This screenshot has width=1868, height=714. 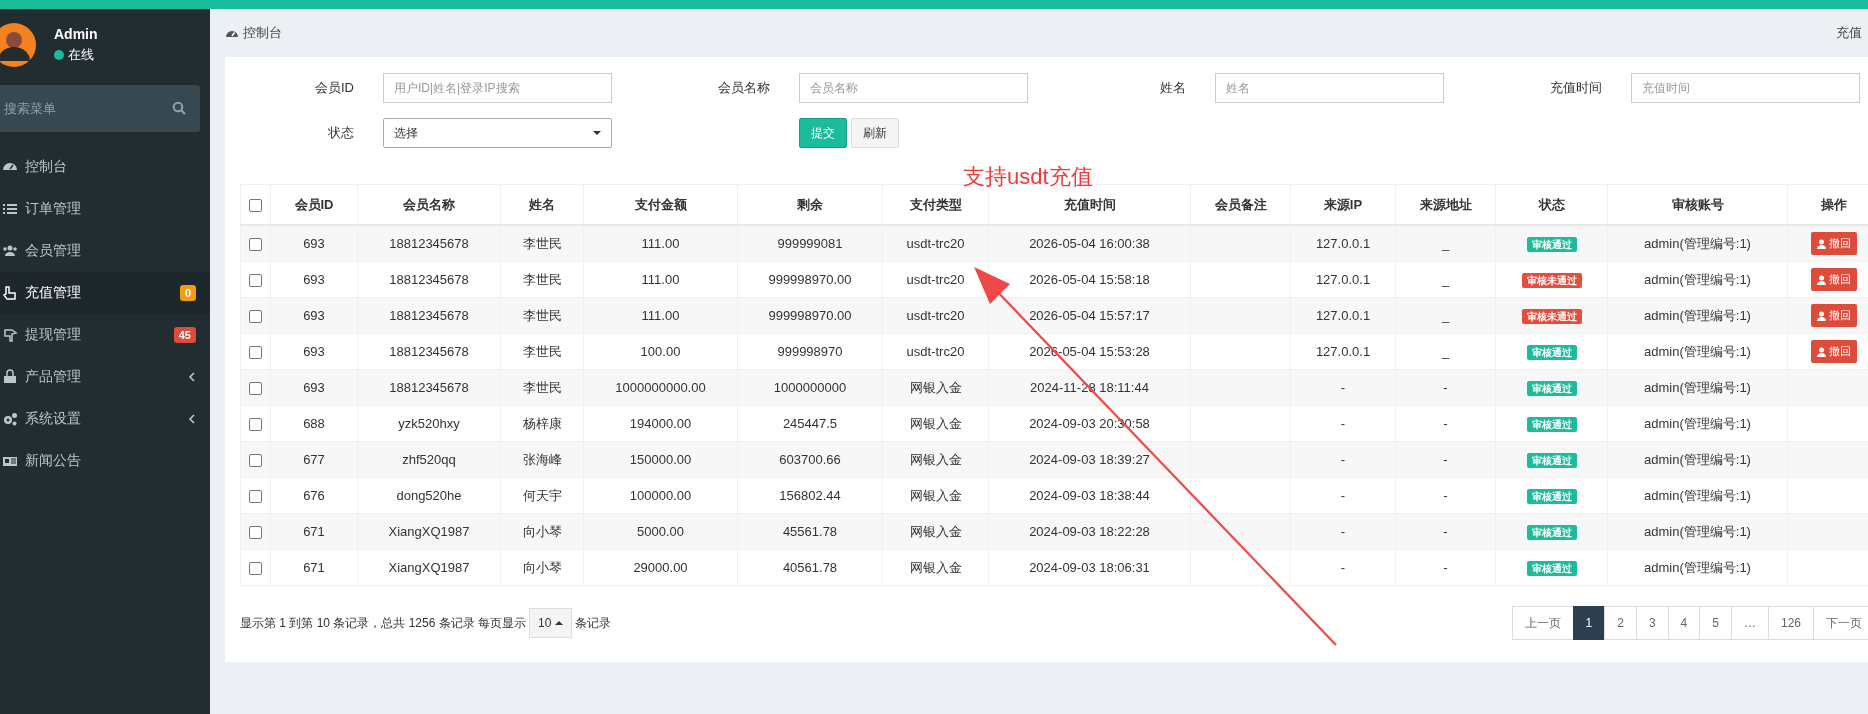 What do you see at coordinates (1329, 88) in the screenshot?
I see `input-field: 姓名` at bounding box center [1329, 88].